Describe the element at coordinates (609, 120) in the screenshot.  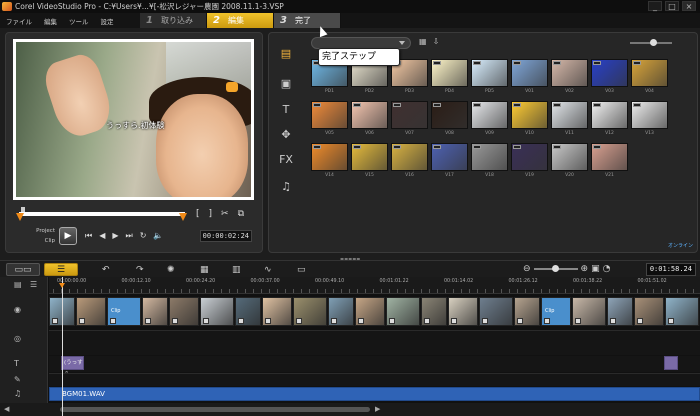
I see `library-thumbnail: V12` at that location.